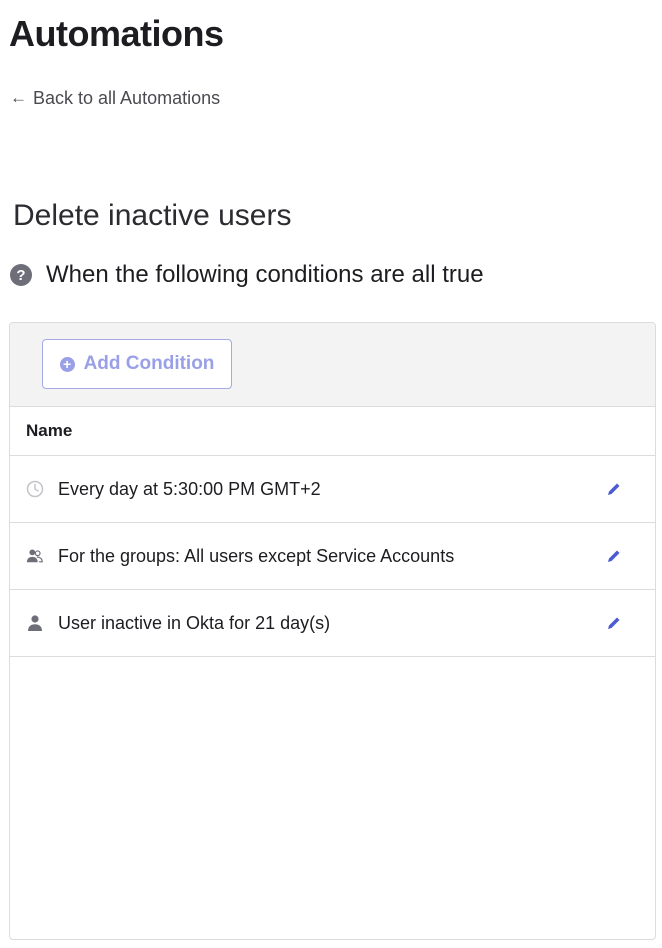 The width and height of the screenshot is (662, 948). Describe the element at coordinates (189, 488) in the screenshot. I see `condition-label: Every day at 5:30:00 PM GMT+2` at that location.